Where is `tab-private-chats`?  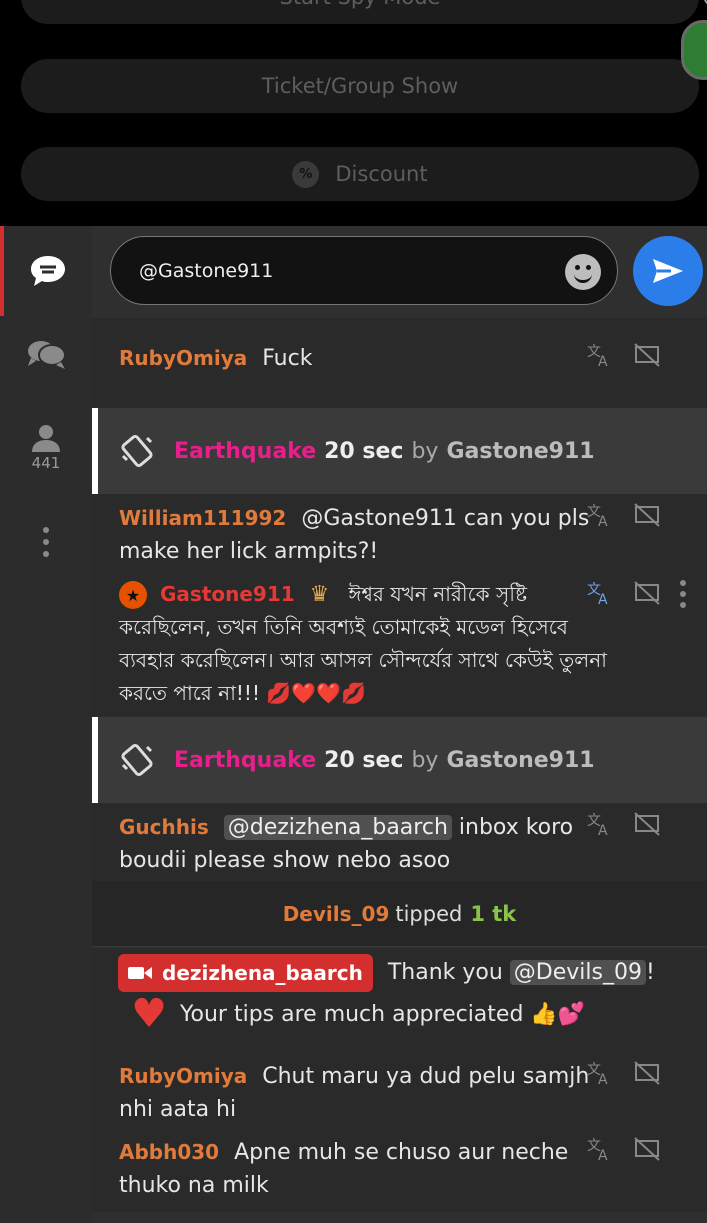
tab-private-chats is located at coordinates (46, 354).